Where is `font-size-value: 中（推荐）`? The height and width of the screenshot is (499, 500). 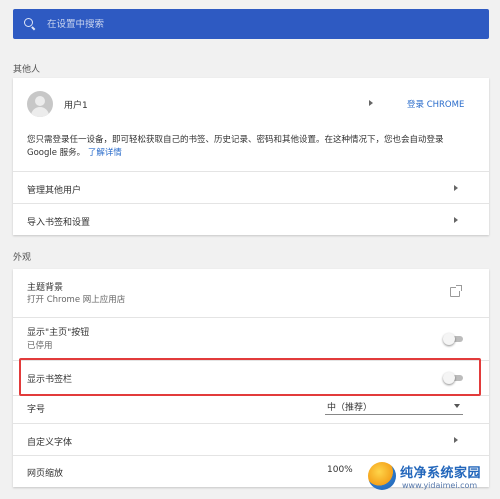
font-size-value: 中（推荐） is located at coordinates (350, 408).